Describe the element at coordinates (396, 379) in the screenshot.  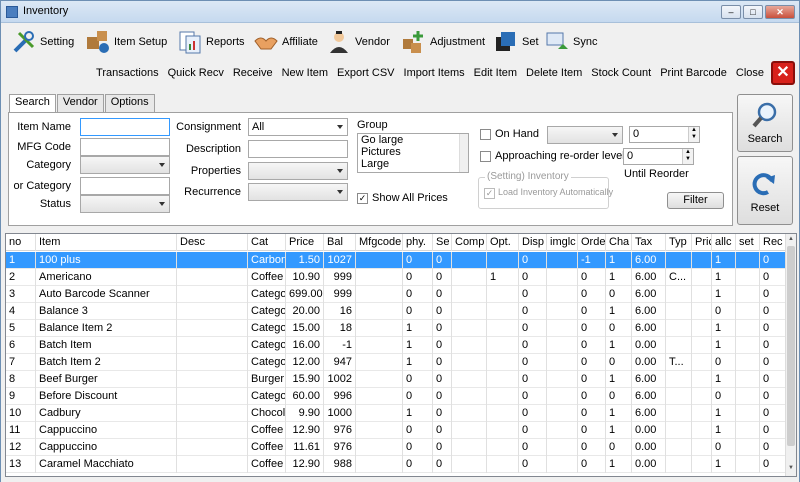
I see `table-row: 8 Beef Burger Burger 15.90 1002 0 0 0 0 1 6.00 1 0` at that location.